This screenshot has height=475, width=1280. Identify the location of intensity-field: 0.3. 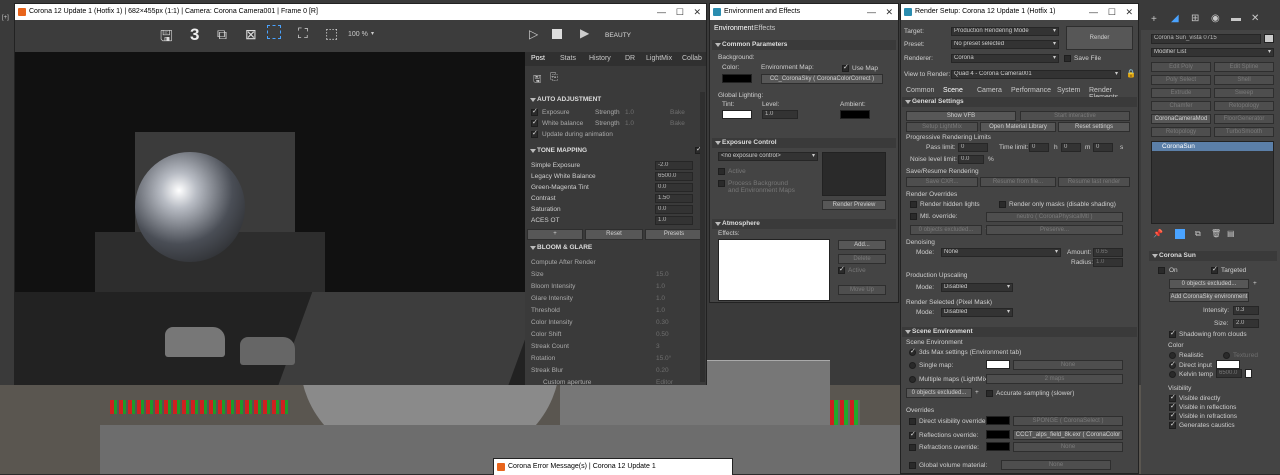
(1246, 310).